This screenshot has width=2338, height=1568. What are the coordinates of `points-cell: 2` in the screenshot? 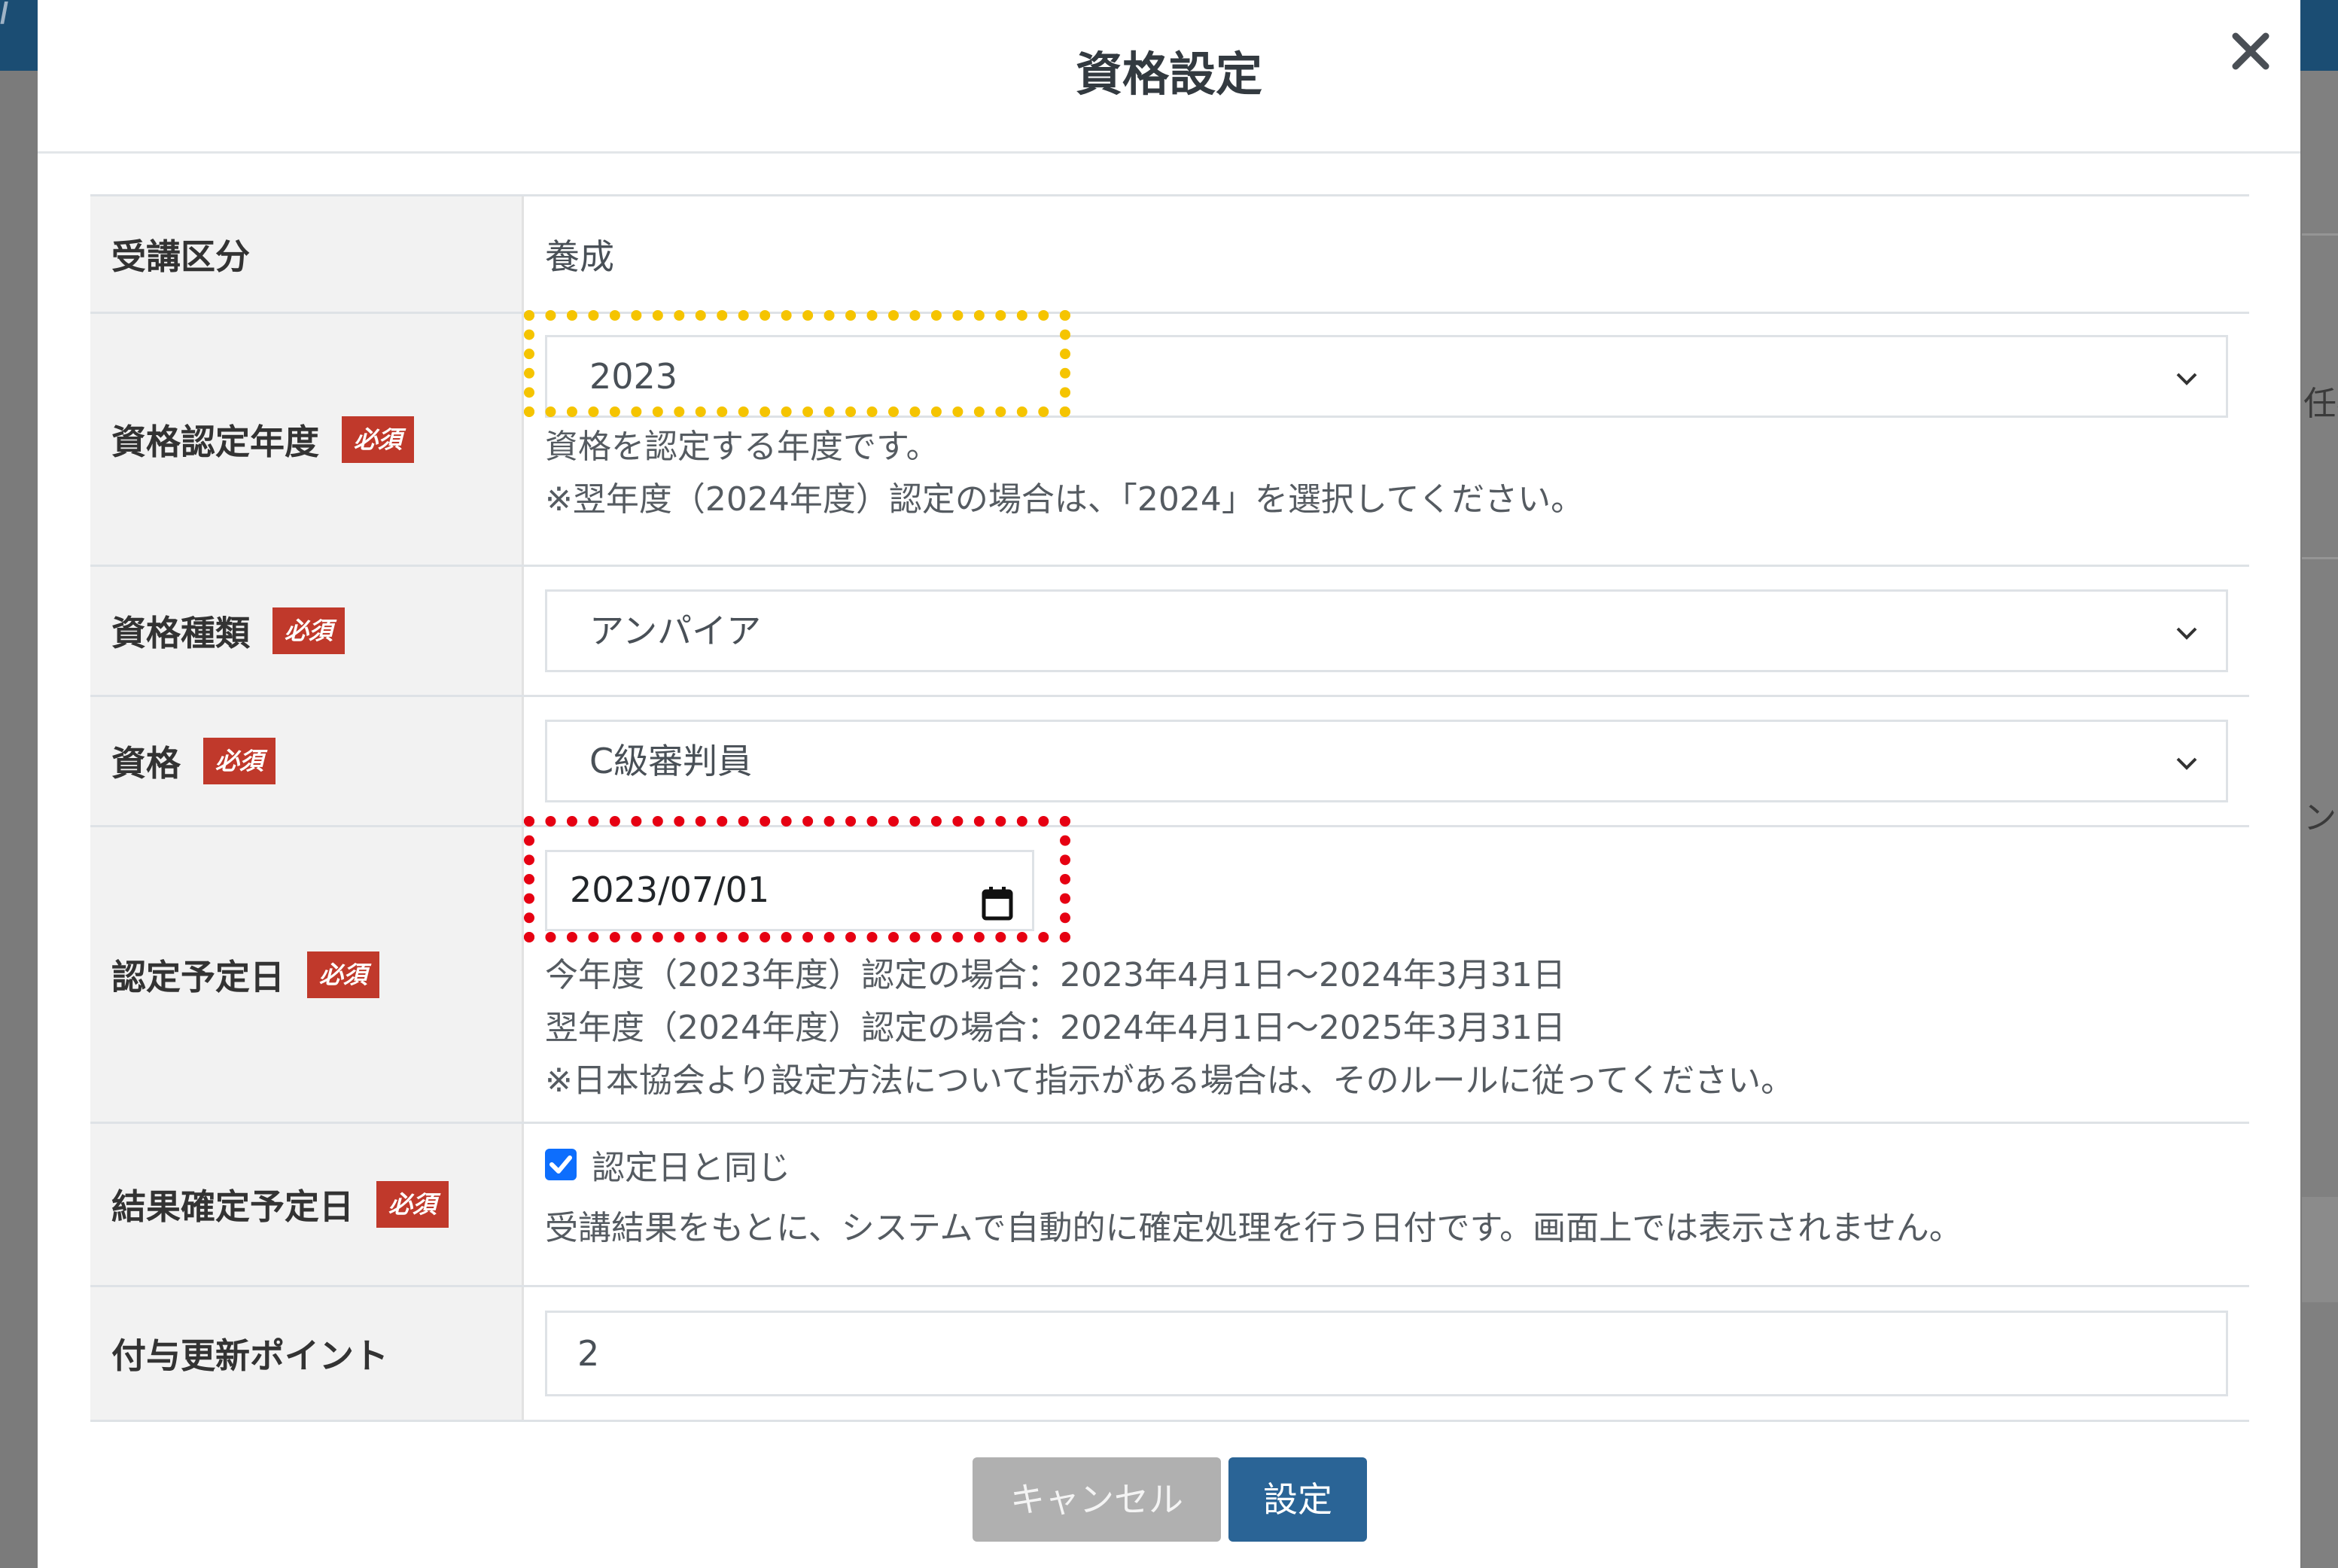 It's located at (1386, 1353).